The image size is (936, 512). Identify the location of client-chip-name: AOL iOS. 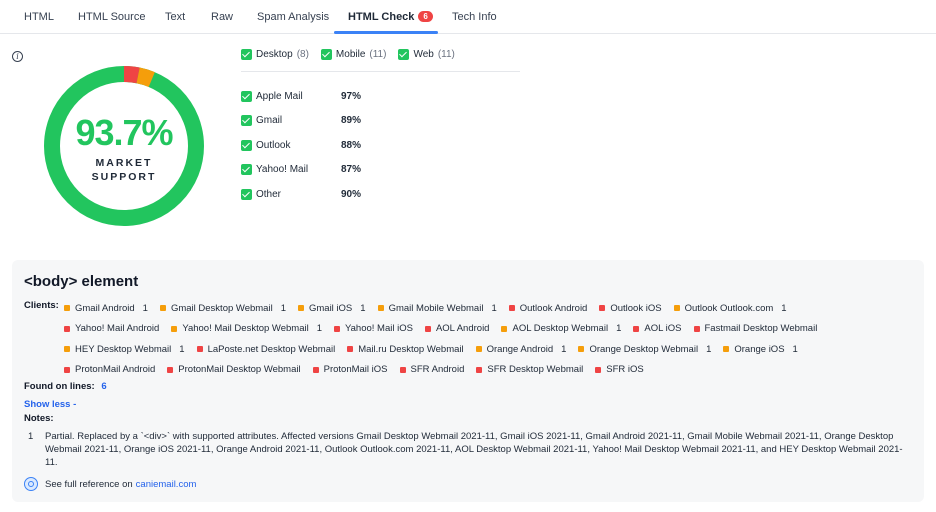
(663, 329).